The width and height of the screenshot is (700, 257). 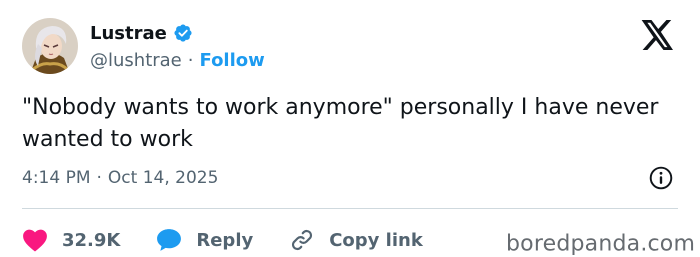 I want to click on follow-button: Follow, so click(x=232, y=60).